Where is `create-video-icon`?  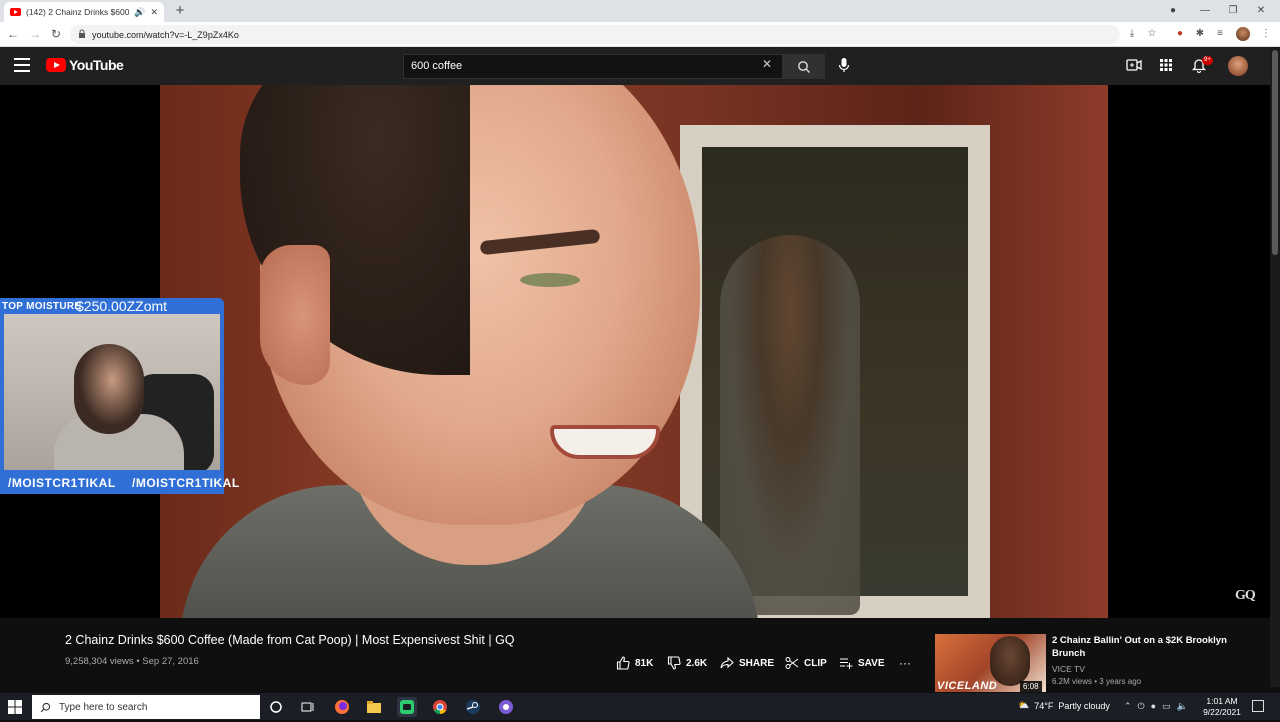
create-video-icon is located at coordinates (1135, 66).